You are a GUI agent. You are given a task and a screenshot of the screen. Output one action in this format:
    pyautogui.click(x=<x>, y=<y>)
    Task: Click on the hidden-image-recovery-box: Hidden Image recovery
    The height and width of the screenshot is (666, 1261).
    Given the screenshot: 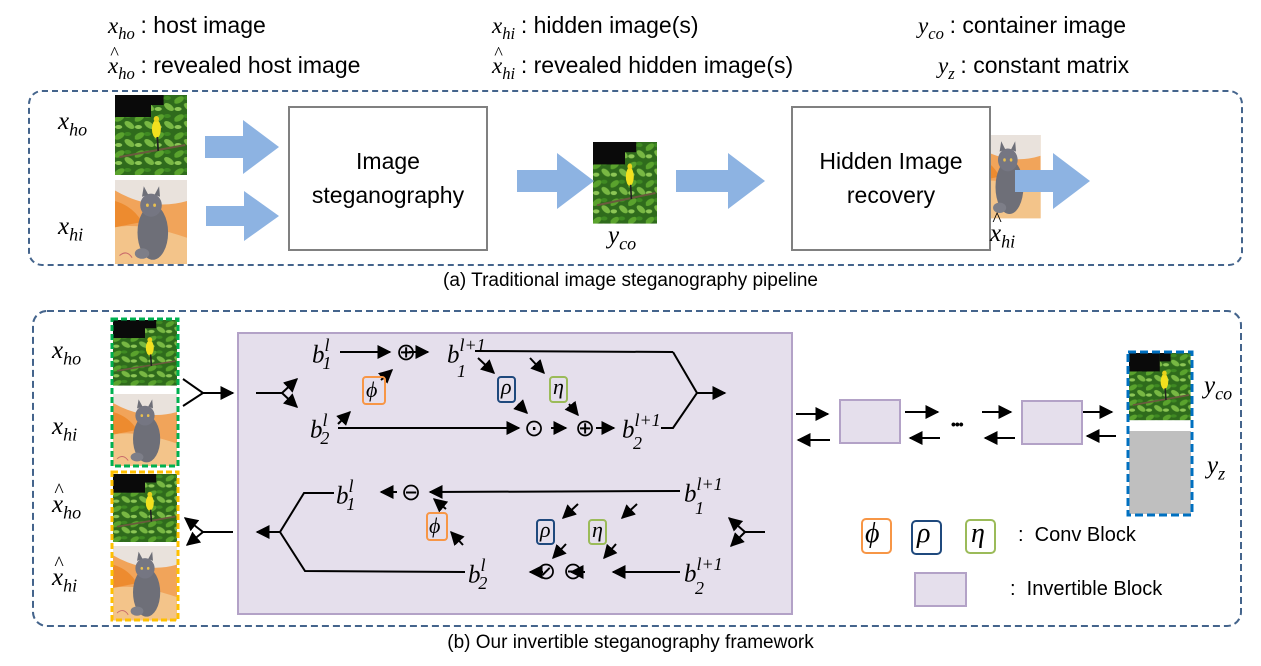 What is the action you would take?
    pyautogui.click(x=891, y=178)
    